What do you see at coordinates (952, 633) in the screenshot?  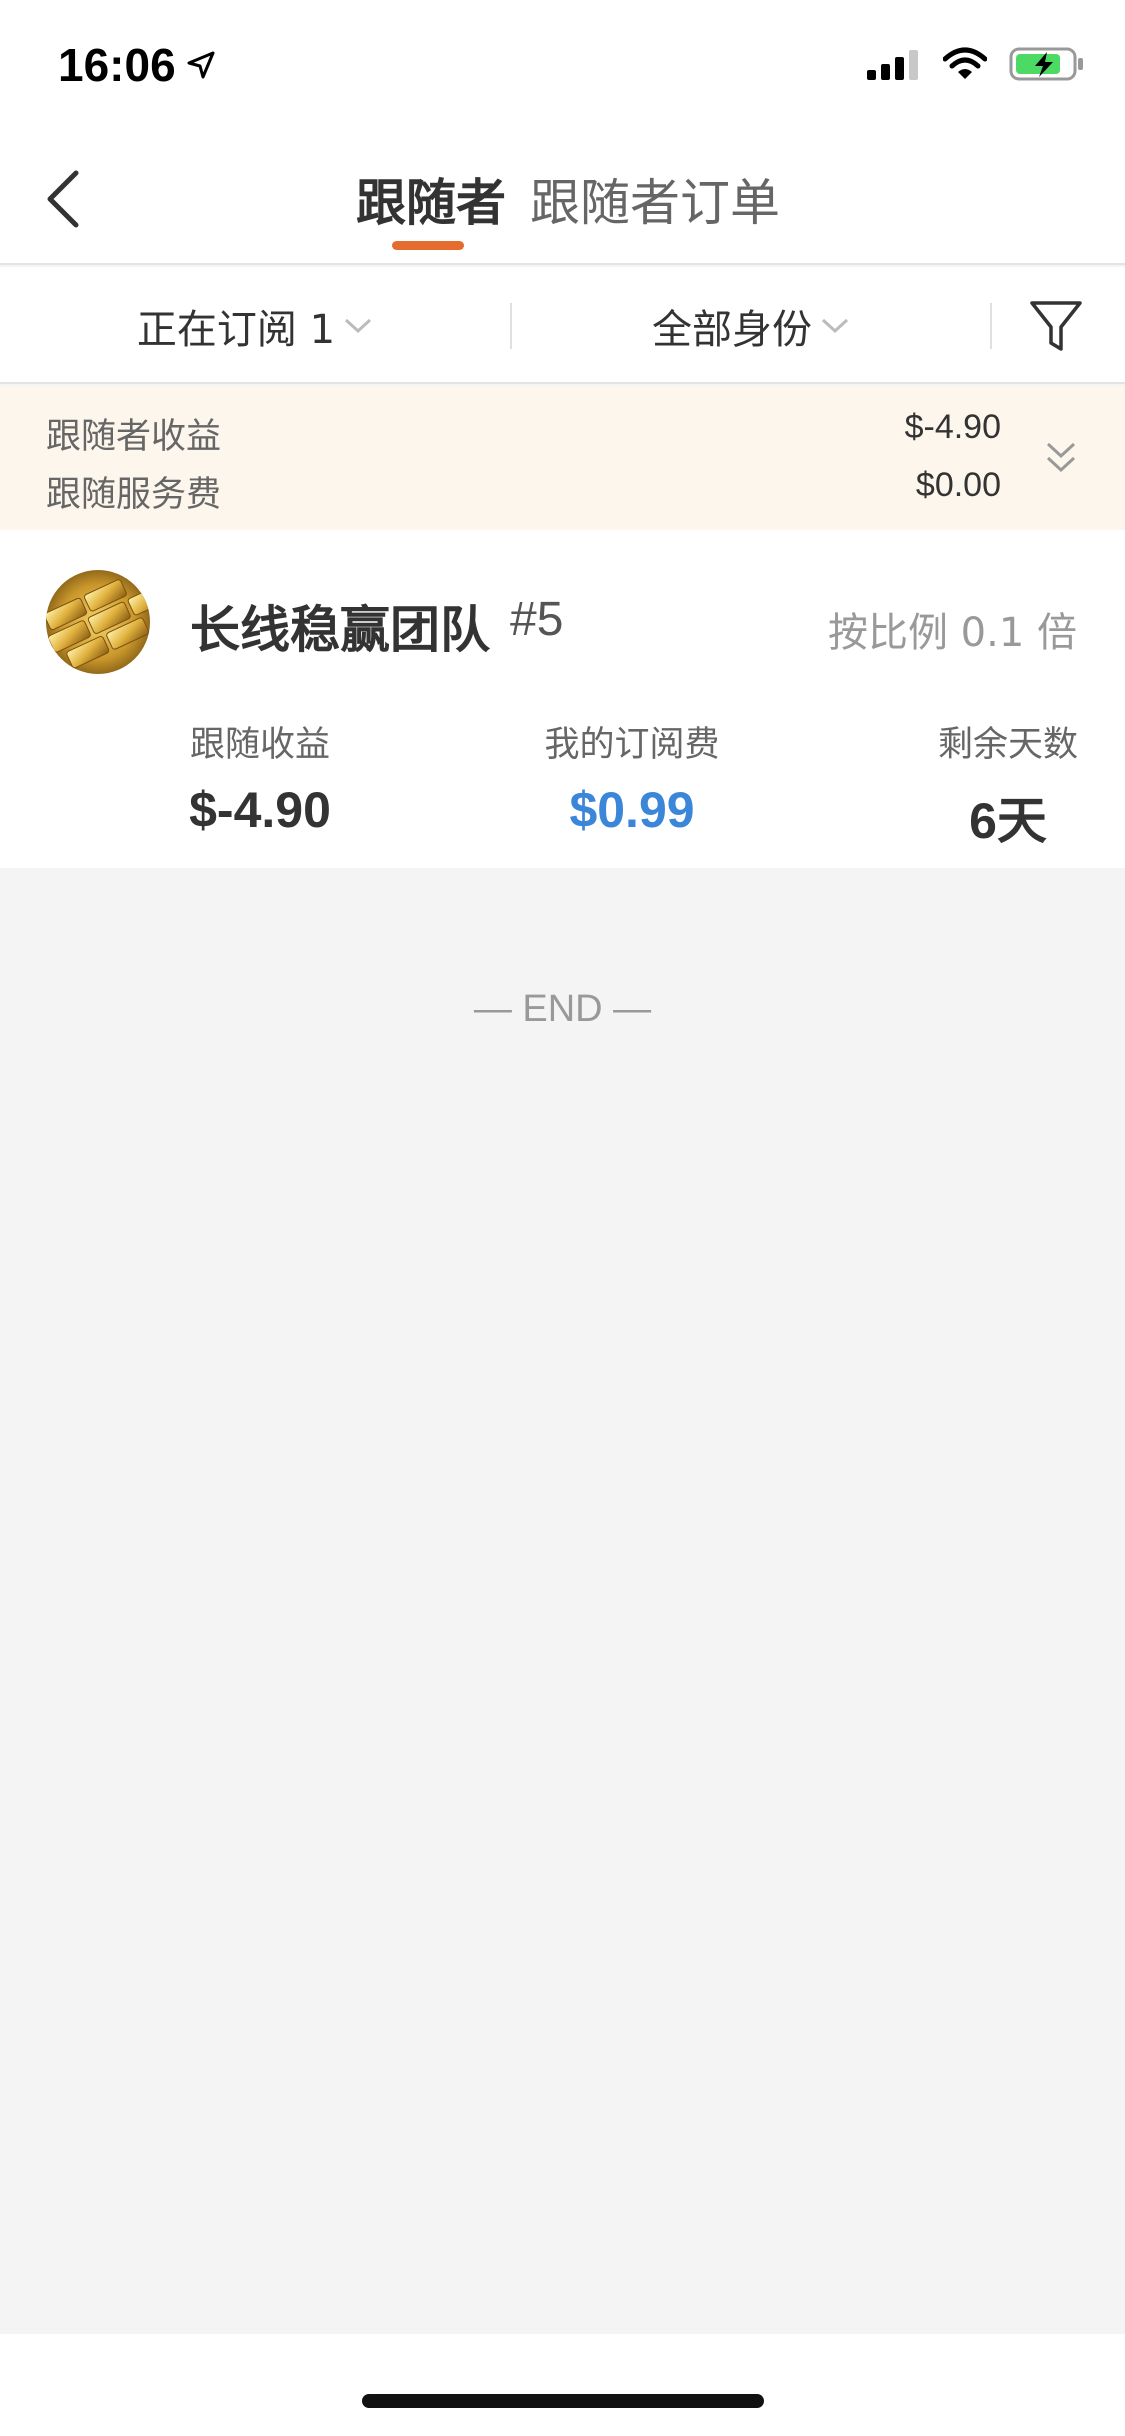 I see `follow-ratio: 按比例 0.1 倍` at bounding box center [952, 633].